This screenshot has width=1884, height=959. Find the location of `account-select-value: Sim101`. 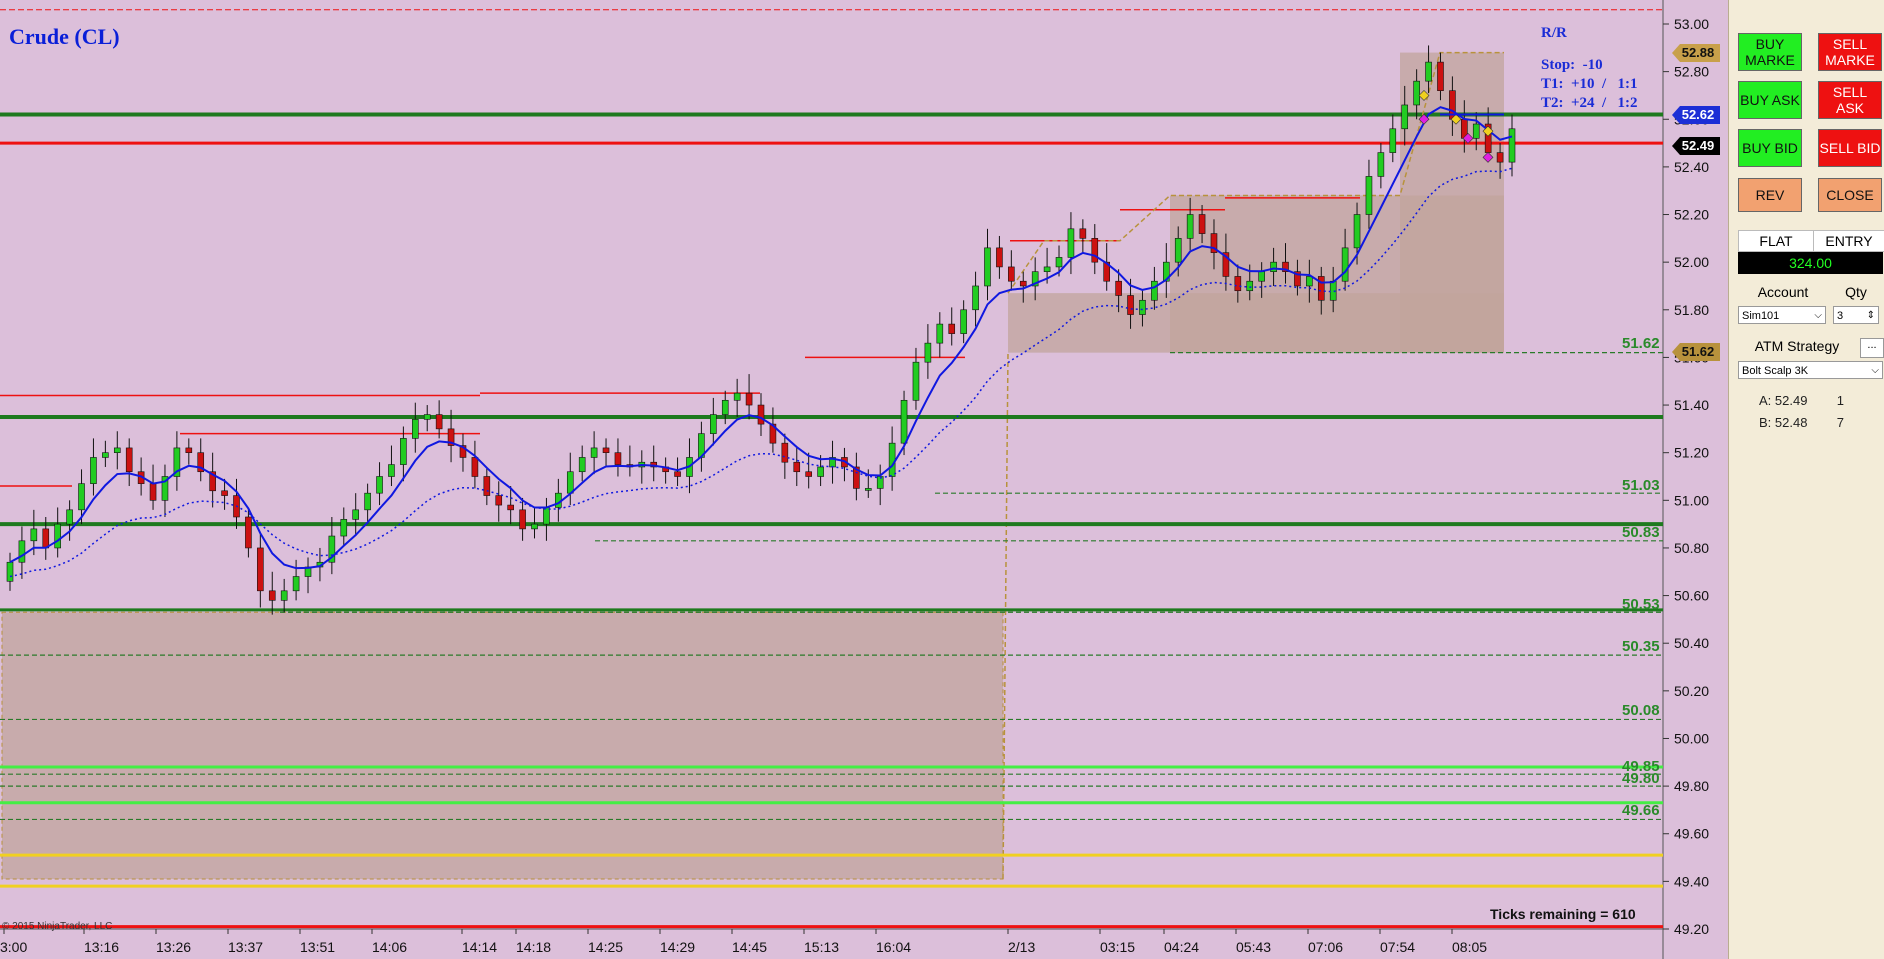

account-select-value: Sim101 is located at coordinates (1761, 316).